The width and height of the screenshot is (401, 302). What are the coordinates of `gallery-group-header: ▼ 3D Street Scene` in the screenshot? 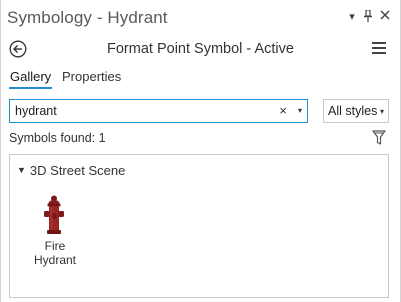 It's located at (71, 170).